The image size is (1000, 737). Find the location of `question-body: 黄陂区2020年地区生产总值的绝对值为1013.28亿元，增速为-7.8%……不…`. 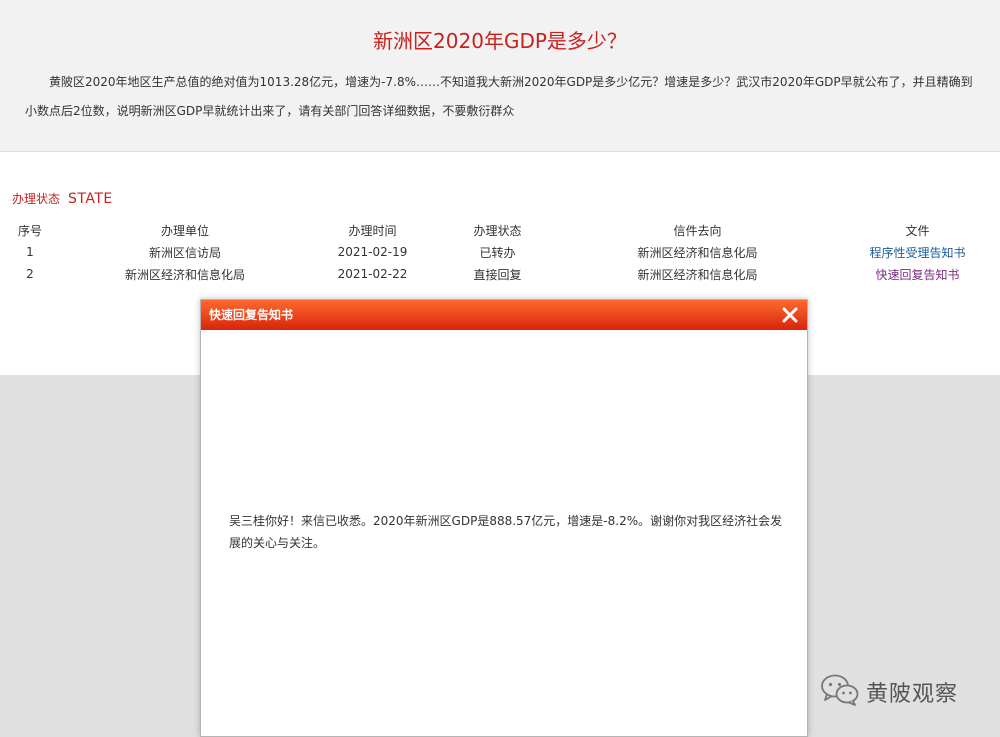

question-body: 黄陂区2020年地区生产总值的绝对值为1013.28亿元，增速为-7.8%……不… is located at coordinates (499, 96).